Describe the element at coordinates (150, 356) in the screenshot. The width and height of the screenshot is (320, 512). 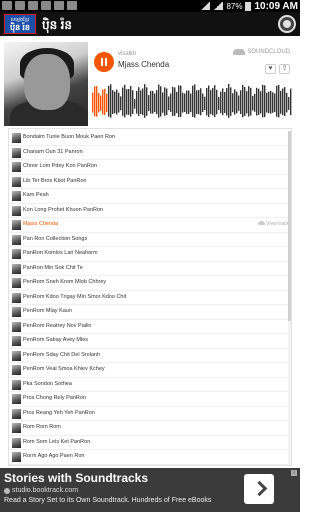
I see `track-row: PenRom Sday Chit Del Srolanh` at that location.